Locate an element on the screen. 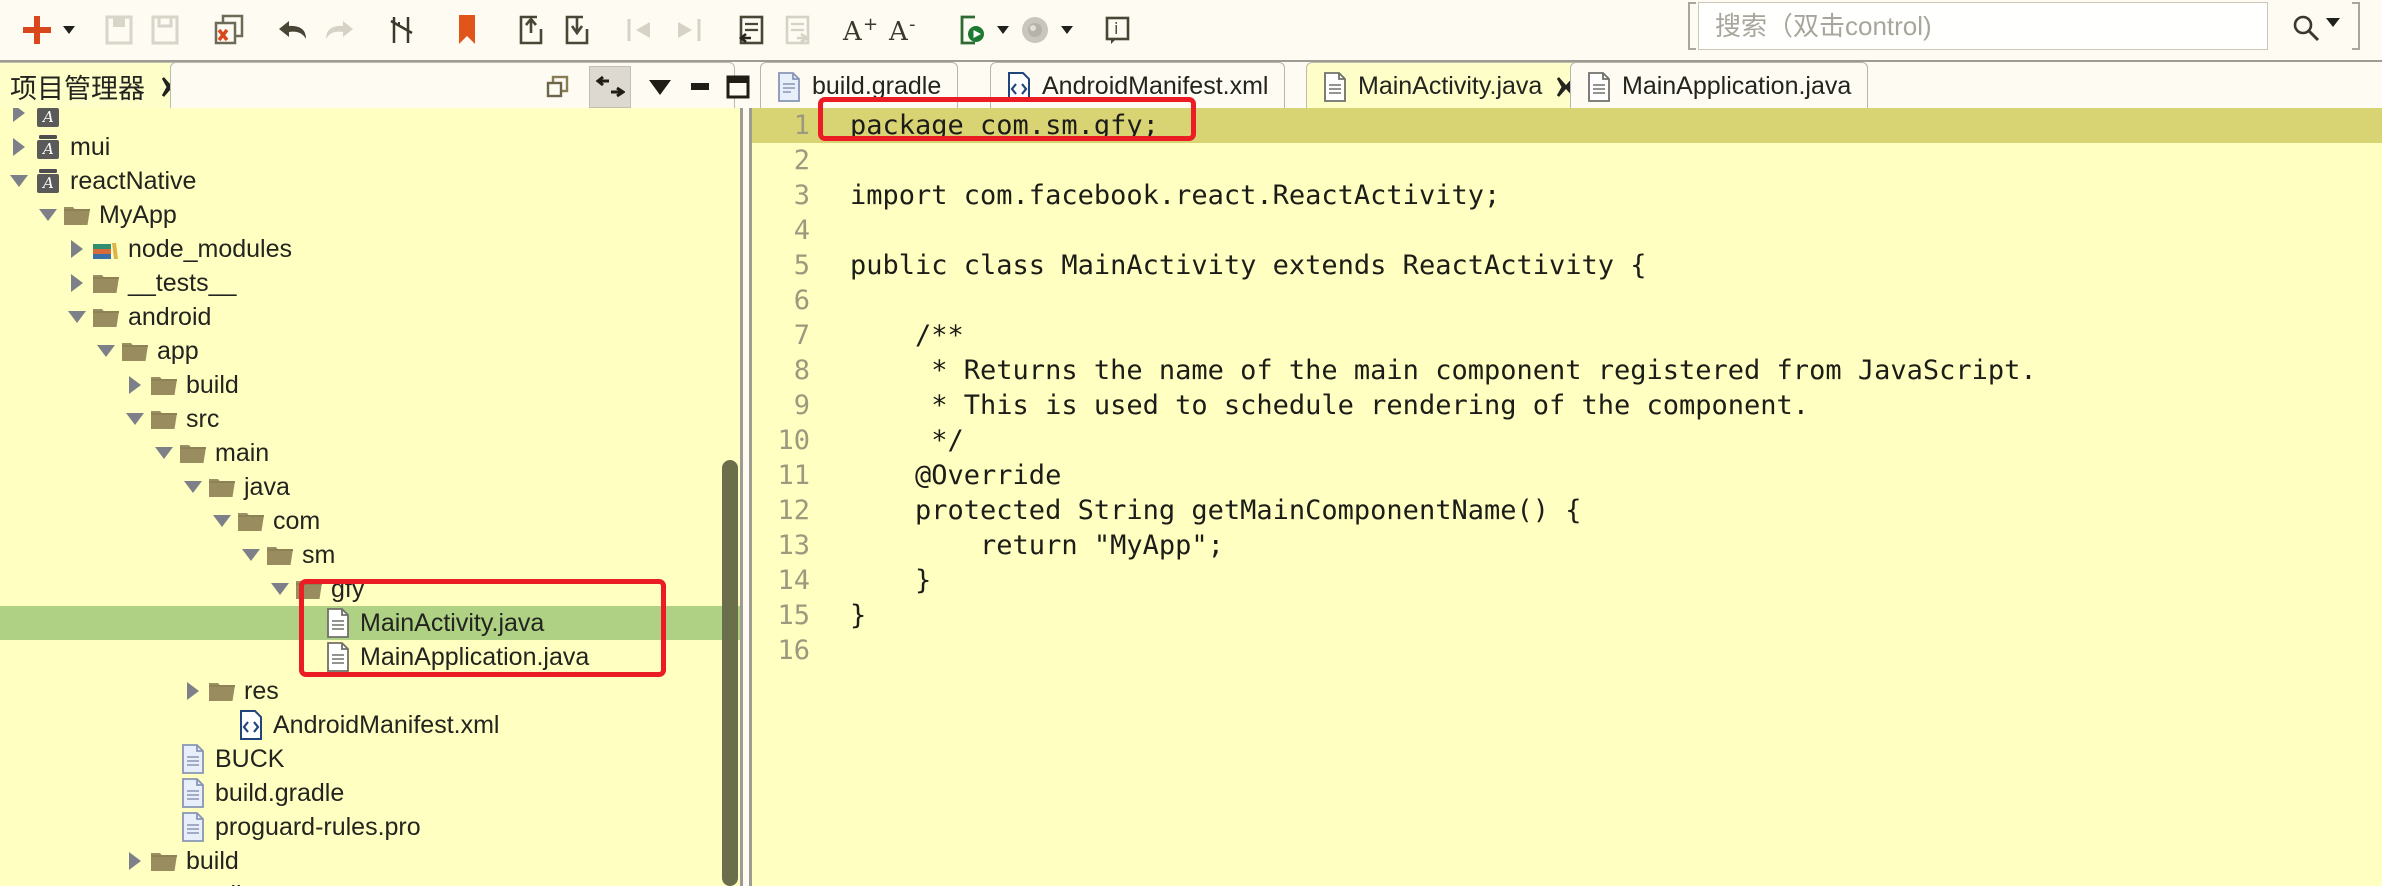 The image size is (2382, 886). new-button is located at coordinates (37, 30).